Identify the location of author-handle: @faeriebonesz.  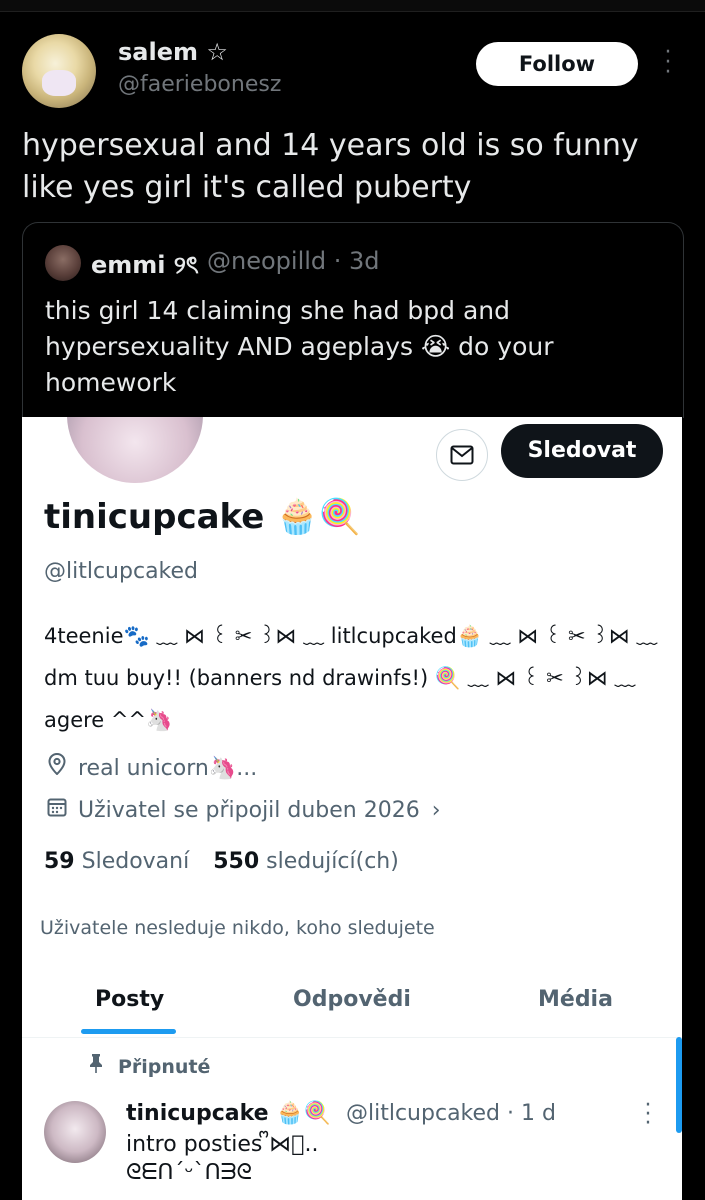
(199, 84).